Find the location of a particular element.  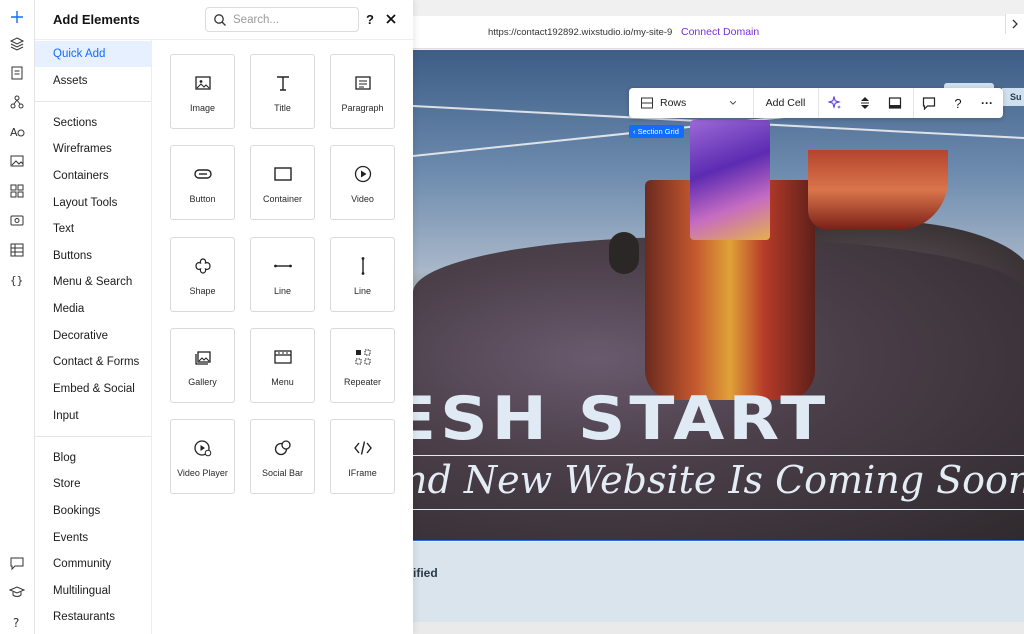

category-decorative: Decorative is located at coordinates (93, 336).